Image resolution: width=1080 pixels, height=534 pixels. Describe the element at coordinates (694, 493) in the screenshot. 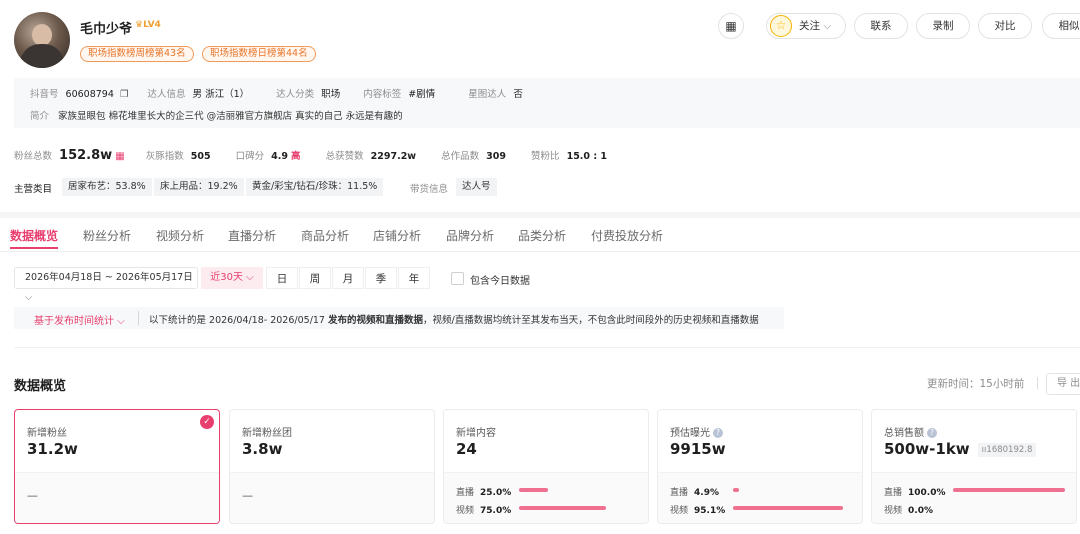

I see `breakdown-row-live: 直播 4.9%` at that location.